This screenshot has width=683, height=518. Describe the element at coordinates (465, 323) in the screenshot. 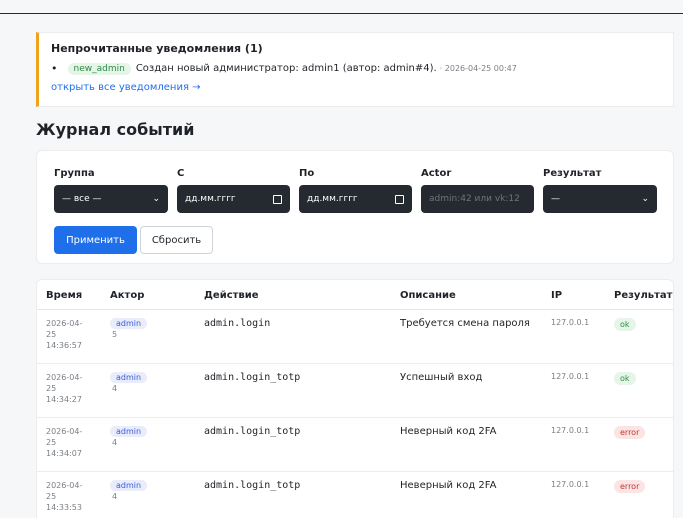

I see `description-cell: Требуется смена пароля` at that location.